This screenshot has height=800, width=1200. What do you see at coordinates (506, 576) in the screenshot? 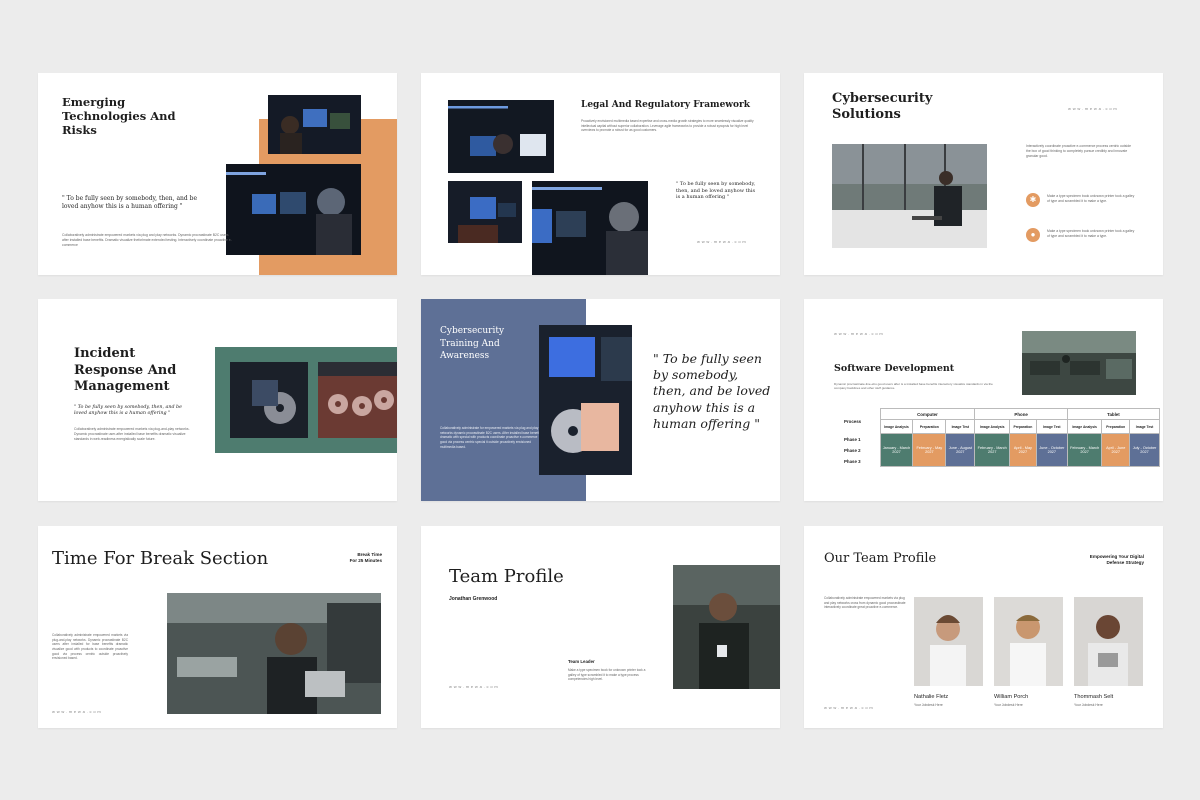
I see `slide-title: Team Profile` at bounding box center [506, 576].